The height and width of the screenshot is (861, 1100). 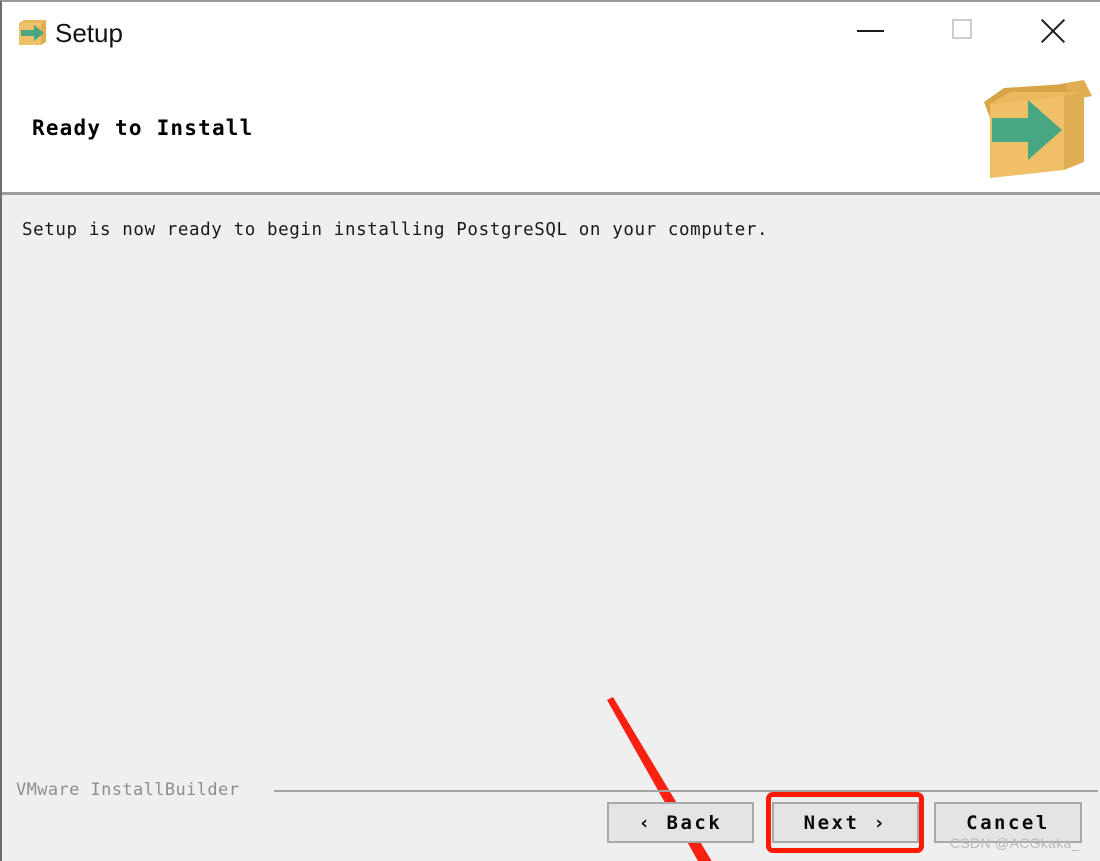 I want to click on window-titlebar: Setup, so click(x=551, y=32).